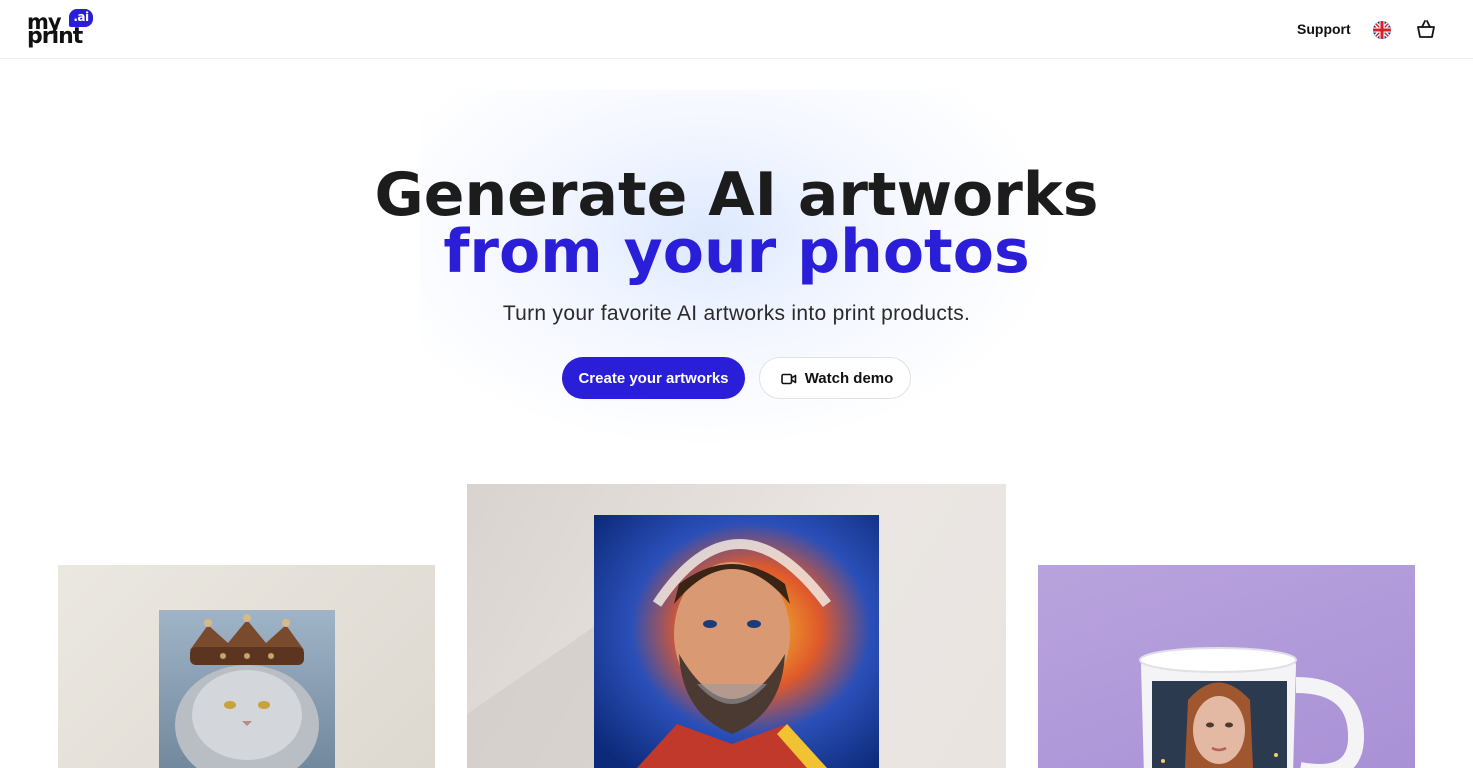 The height and width of the screenshot is (768, 1473). I want to click on hero-headline: Generate AI artworks, so click(736, 195).